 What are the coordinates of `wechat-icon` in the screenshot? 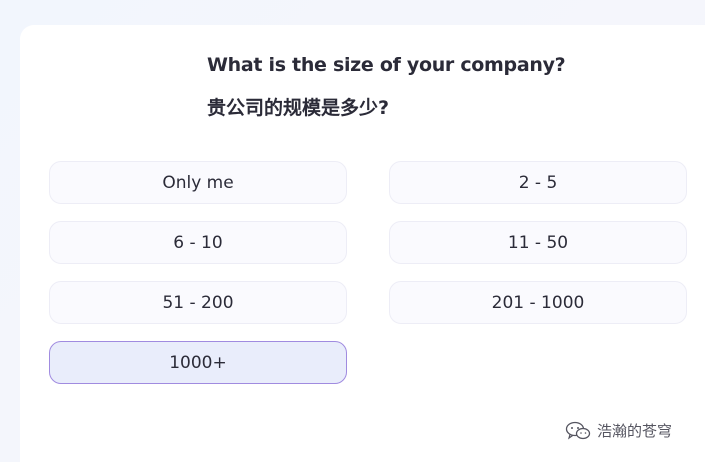 It's located at (578, 431).